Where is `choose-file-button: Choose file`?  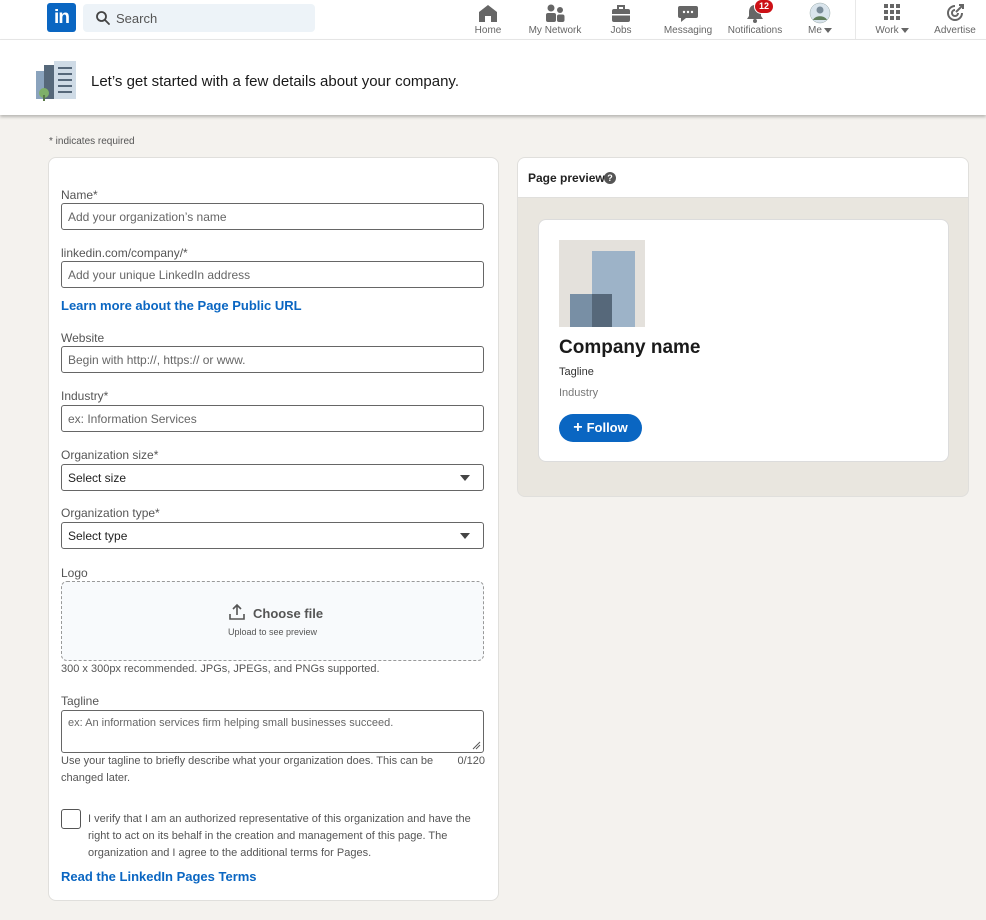 choose-file-button: Choose file is located at coordinates (288, 613).